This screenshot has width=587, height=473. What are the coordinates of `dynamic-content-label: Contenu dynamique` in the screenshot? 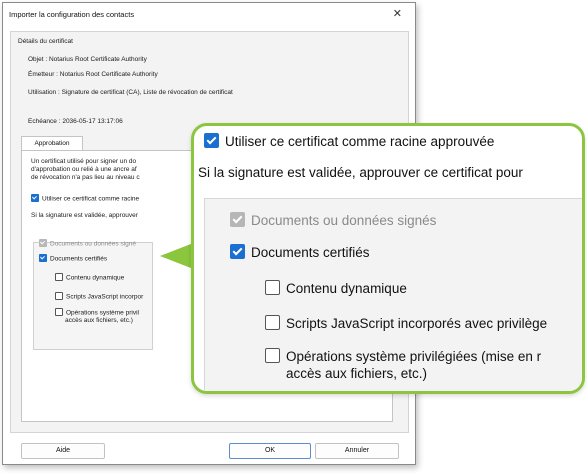 It's located at (95, 278).